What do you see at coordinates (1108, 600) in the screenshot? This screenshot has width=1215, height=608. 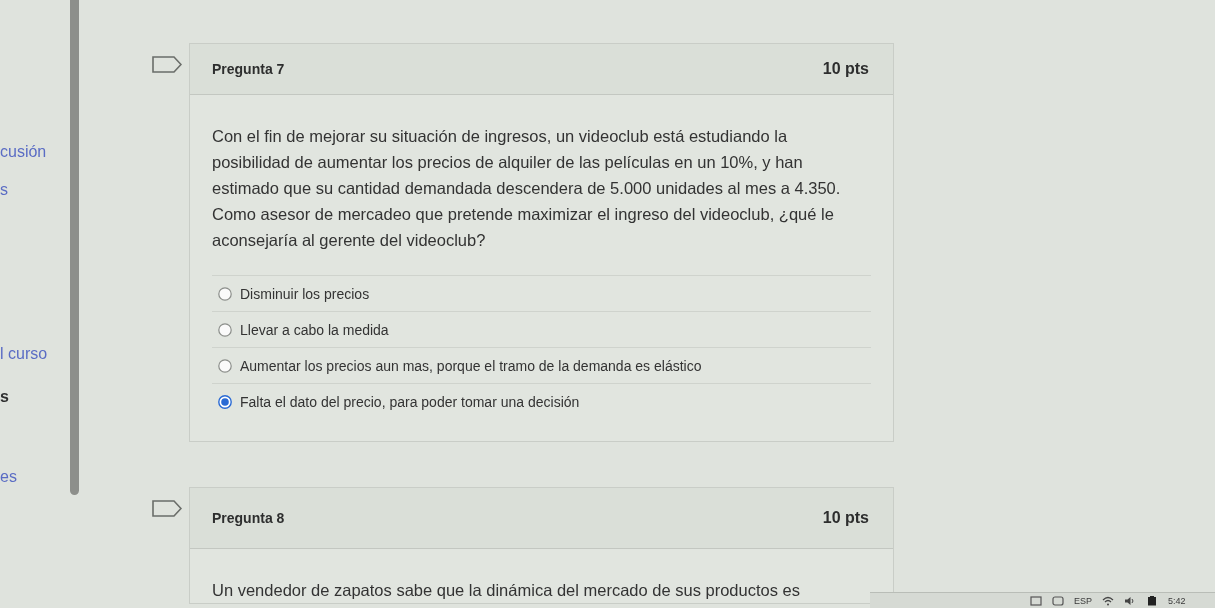 I see `wifi-icon` at bounding box center [1108, 600].